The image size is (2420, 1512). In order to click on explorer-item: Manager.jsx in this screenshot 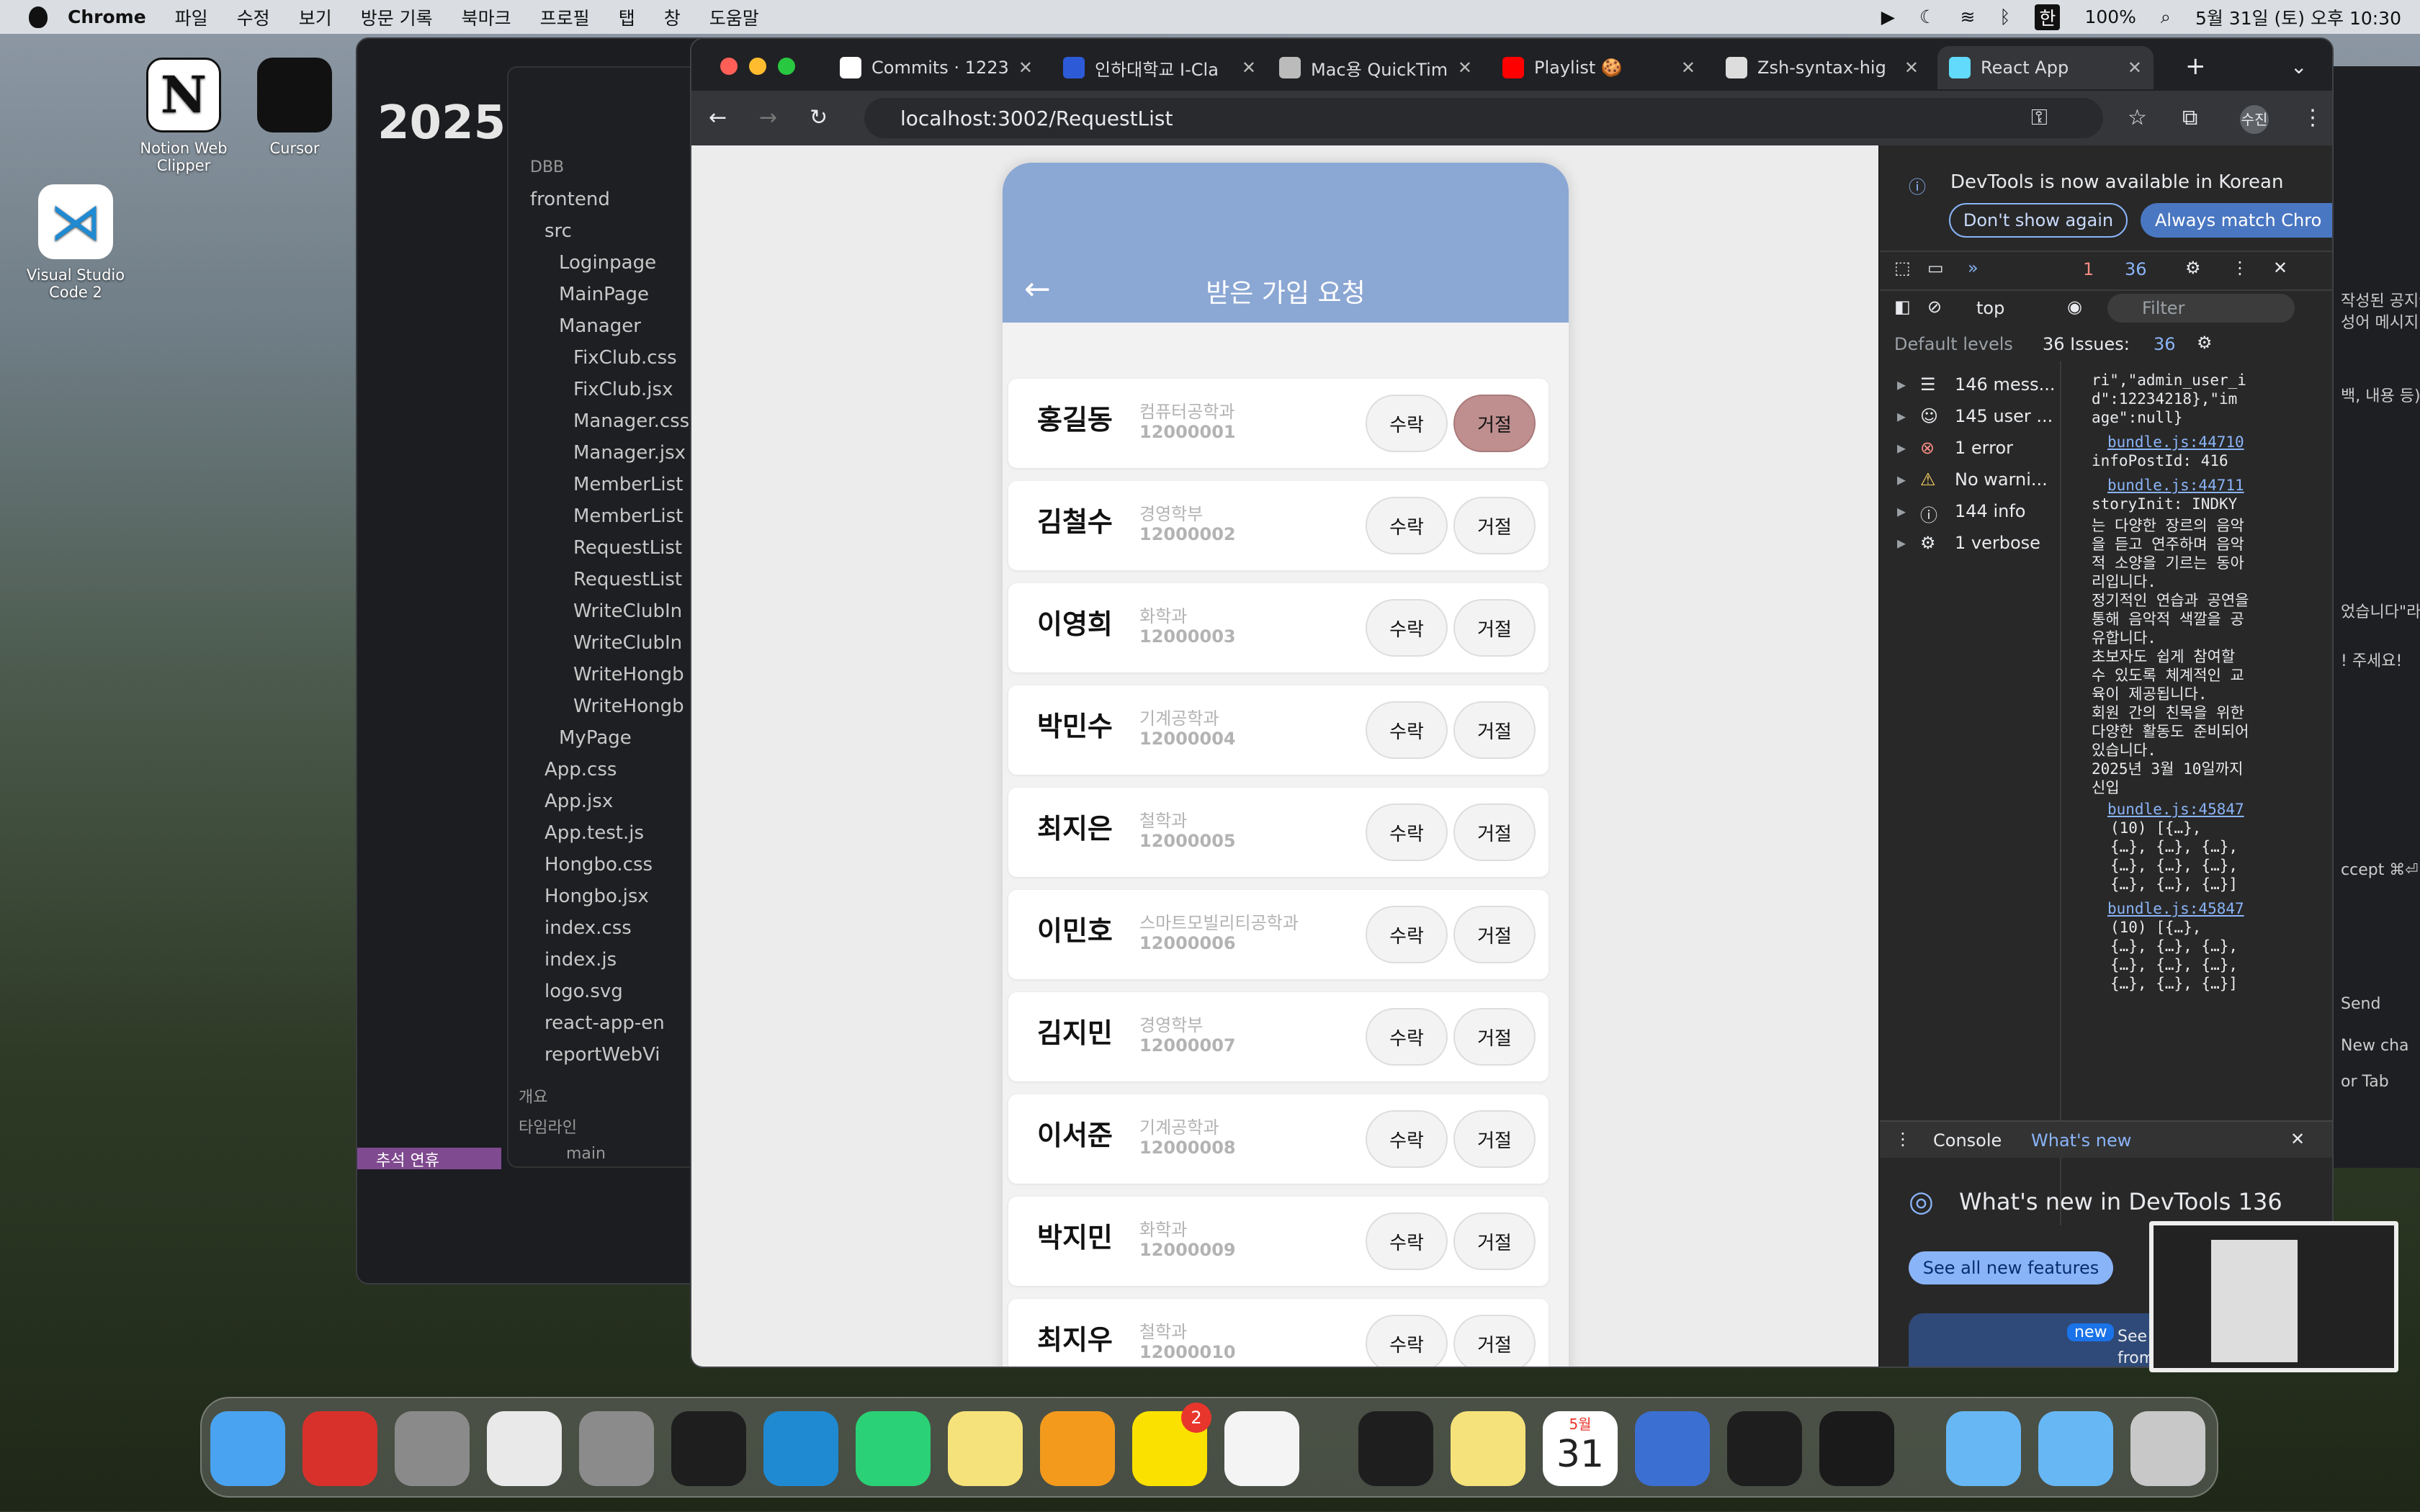, I will do `click(629, 453)`.